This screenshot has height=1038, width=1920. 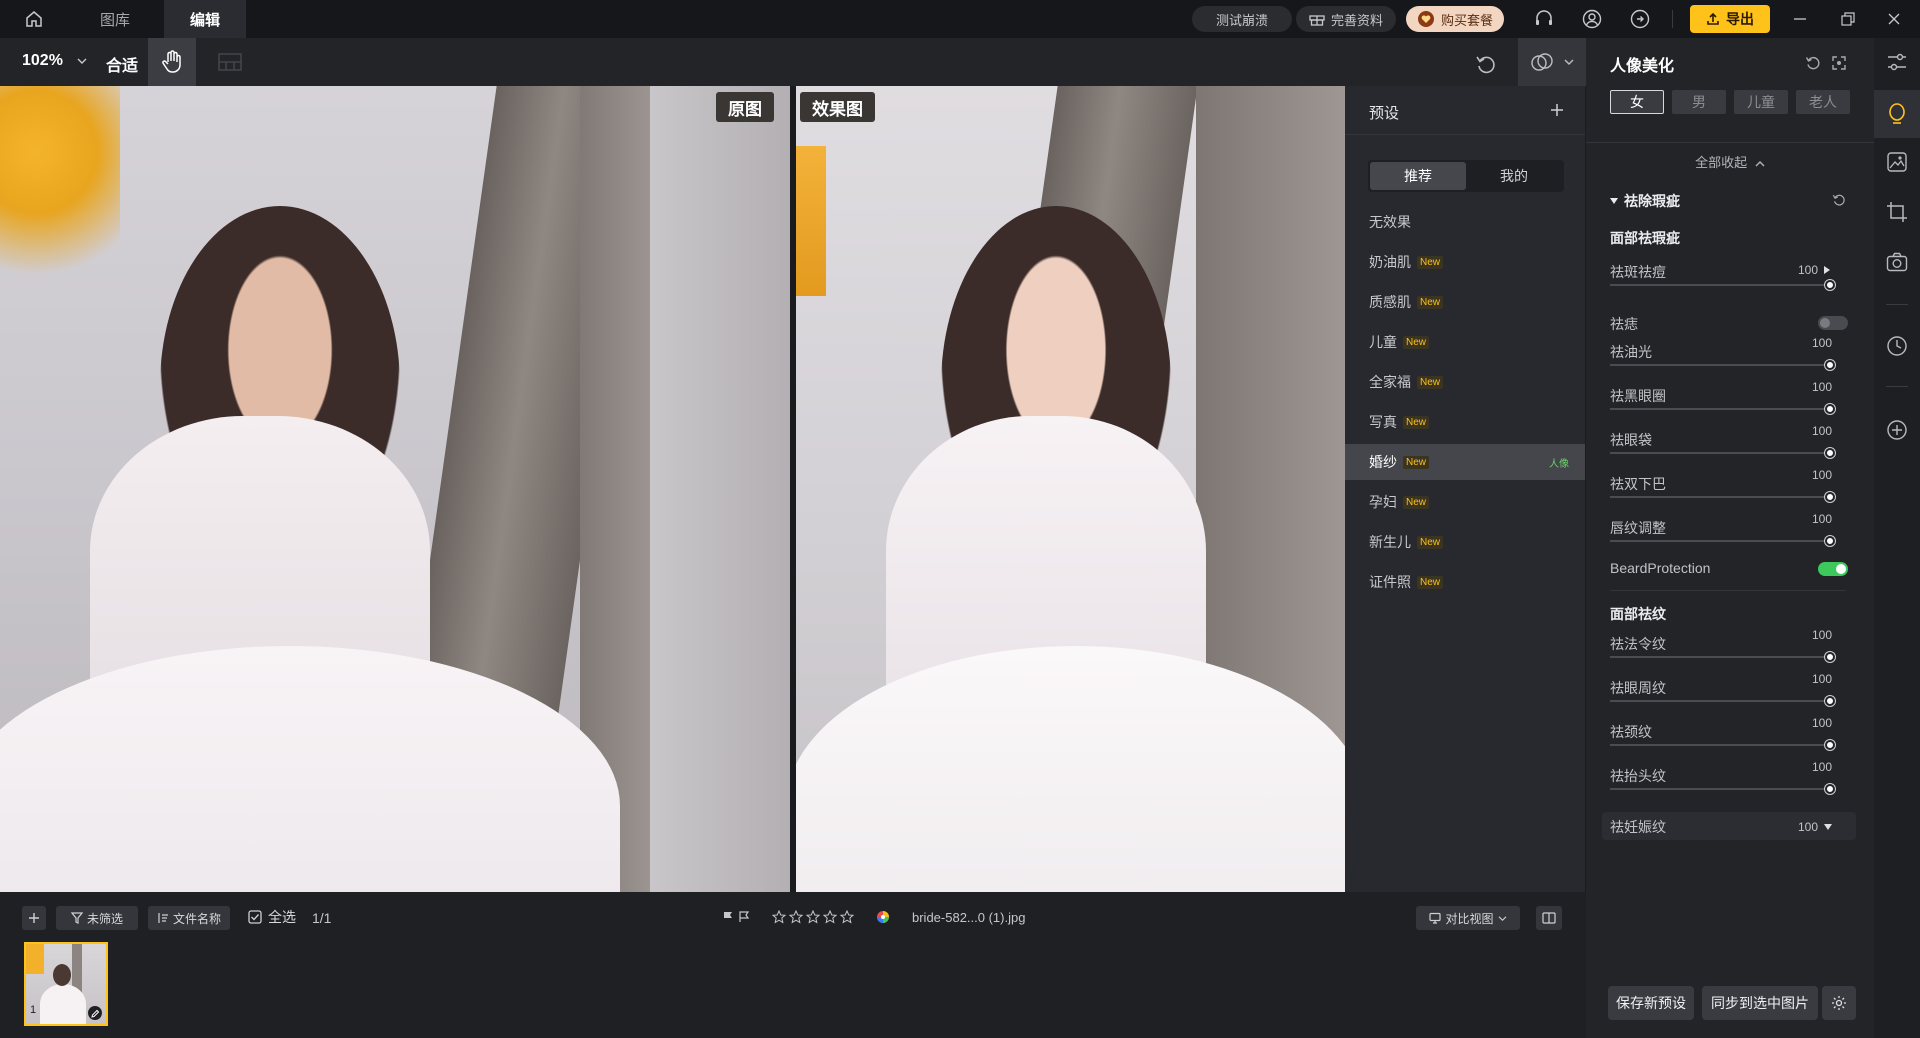 What do you see at coordinates (1552, 62) in the screenshot?
I see `compare-mode-dropdown` at bounding box center [1552, 62].